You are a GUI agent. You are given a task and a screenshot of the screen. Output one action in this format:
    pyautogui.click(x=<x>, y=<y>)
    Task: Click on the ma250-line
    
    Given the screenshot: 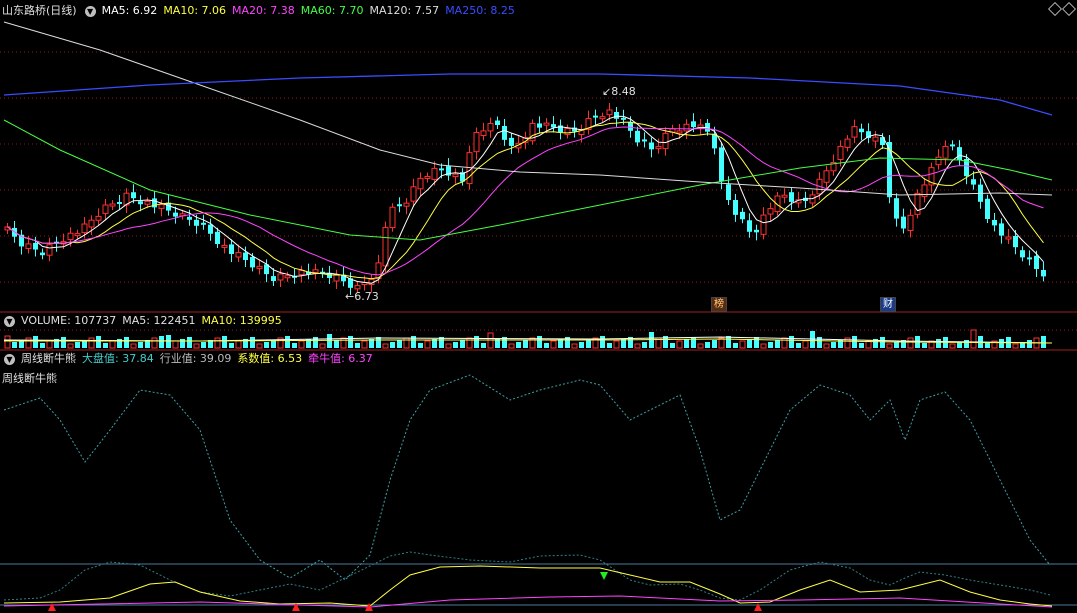 What is the action you would take?
    pyautogui.click(x=528, y=94)
    